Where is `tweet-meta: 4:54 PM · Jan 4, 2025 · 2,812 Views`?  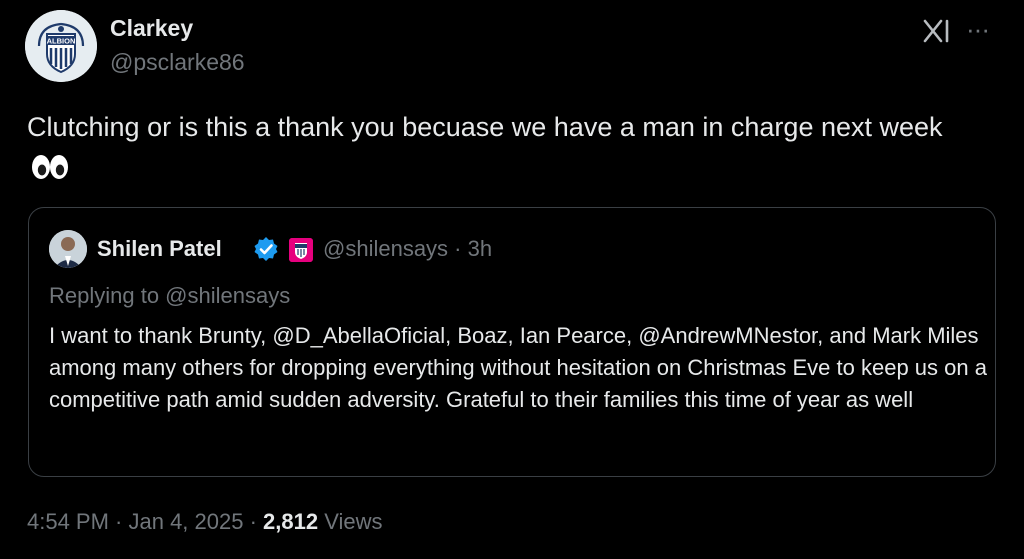 tweet-meta: 4:54 PM · Jan 4, 2025 · 2,812 Views is located at coordinates (205, 522).